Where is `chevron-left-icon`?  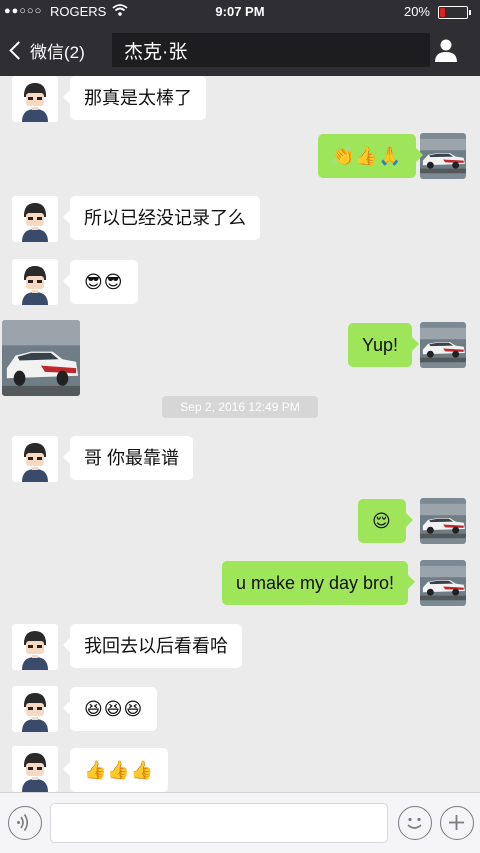
chevron-left-icon is located at coordinates (18, 50).